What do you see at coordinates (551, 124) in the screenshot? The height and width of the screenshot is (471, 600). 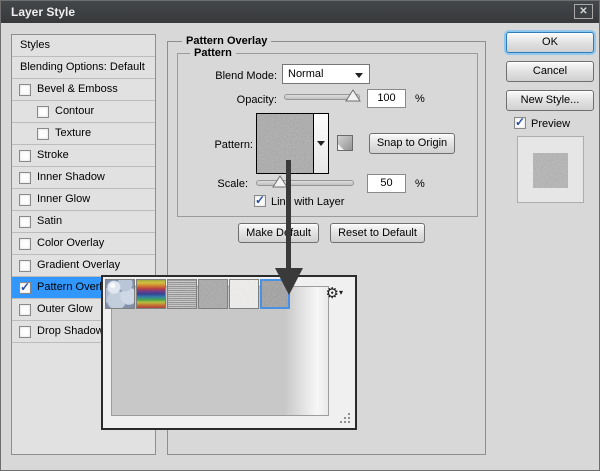 I see `preview-label: Preview` at bounding box center [551, 124].